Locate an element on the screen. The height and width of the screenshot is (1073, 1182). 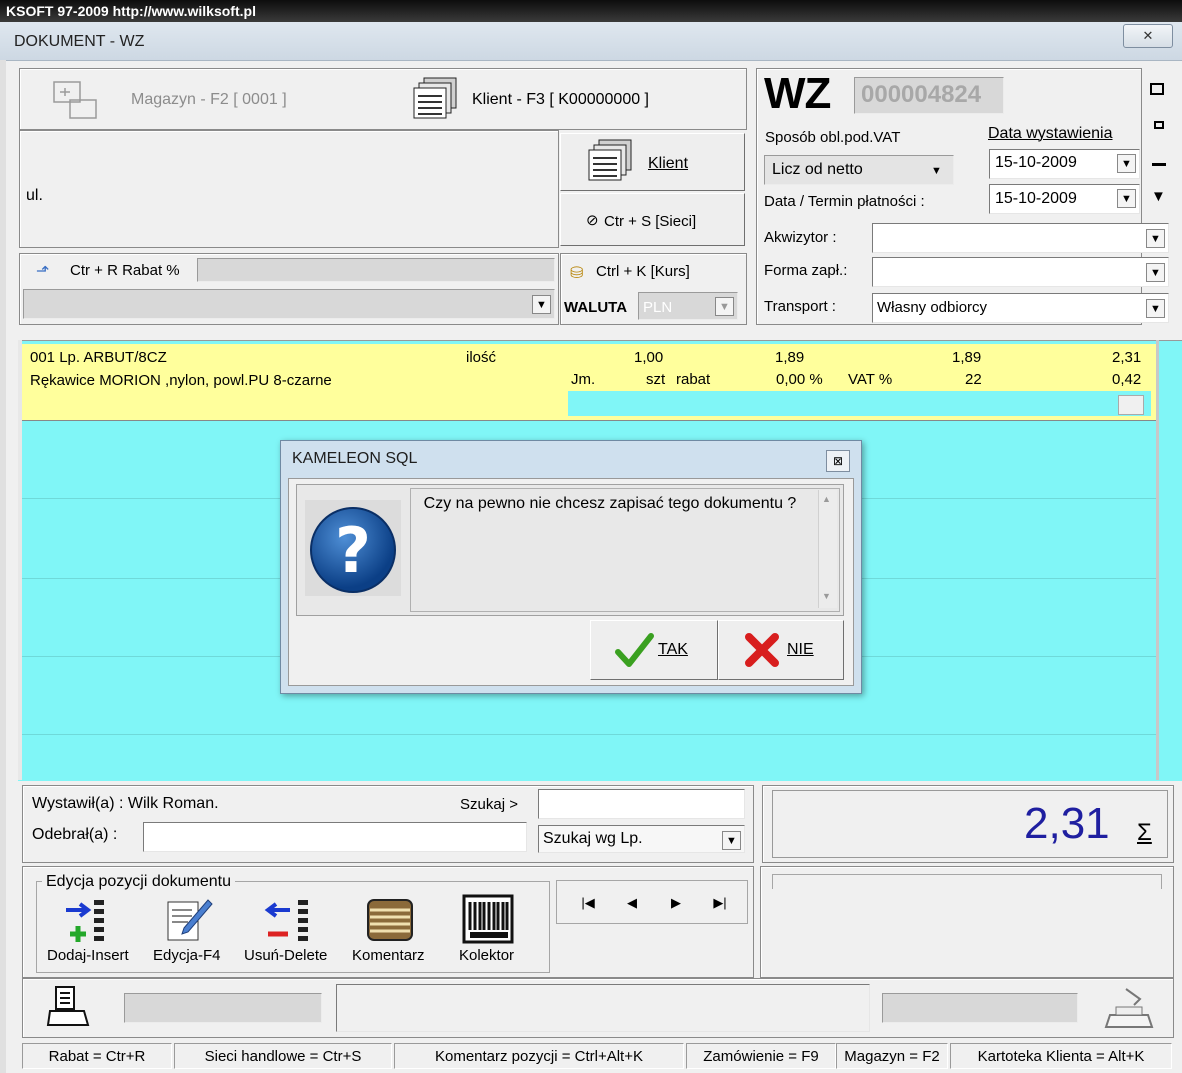
odebral-input is located at coordinates (335, 837).